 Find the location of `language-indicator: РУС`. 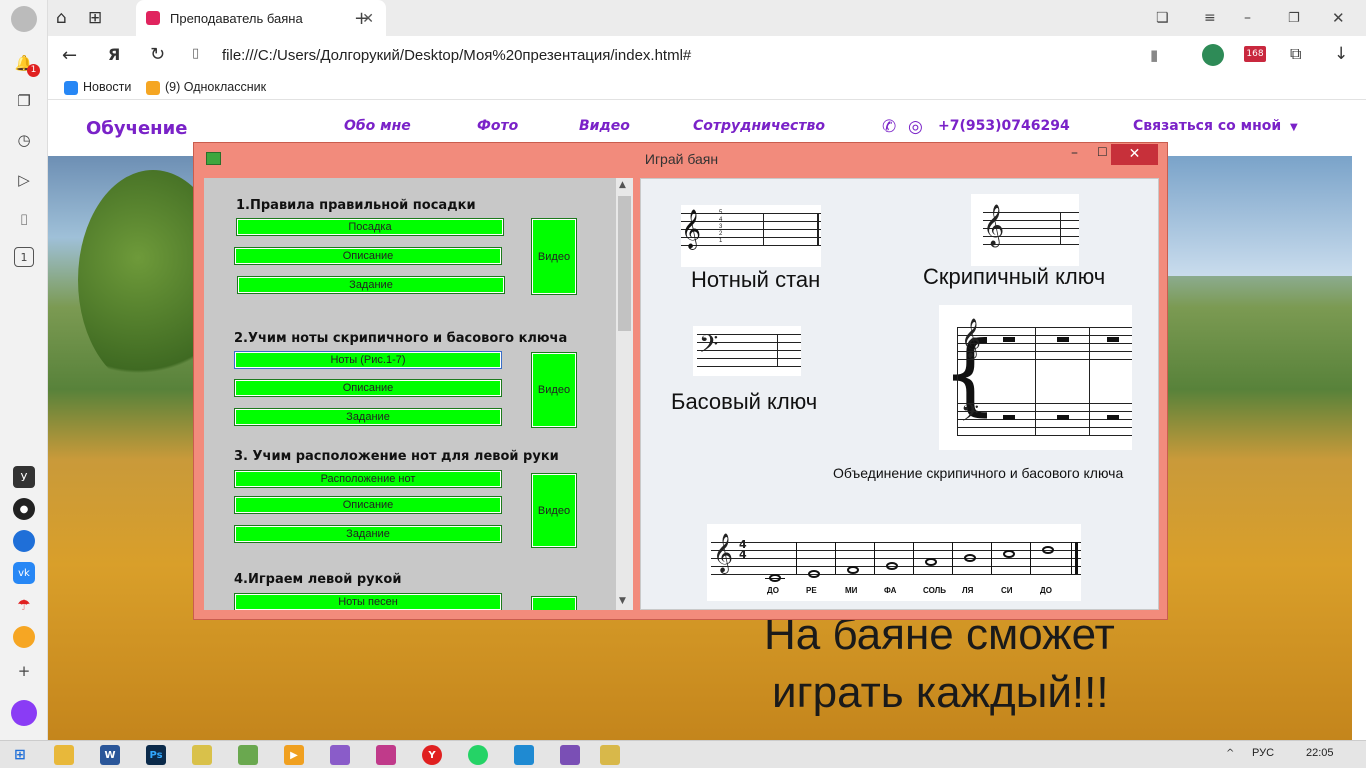

language-indicator: РУС is located at coordinates (1263, 753).